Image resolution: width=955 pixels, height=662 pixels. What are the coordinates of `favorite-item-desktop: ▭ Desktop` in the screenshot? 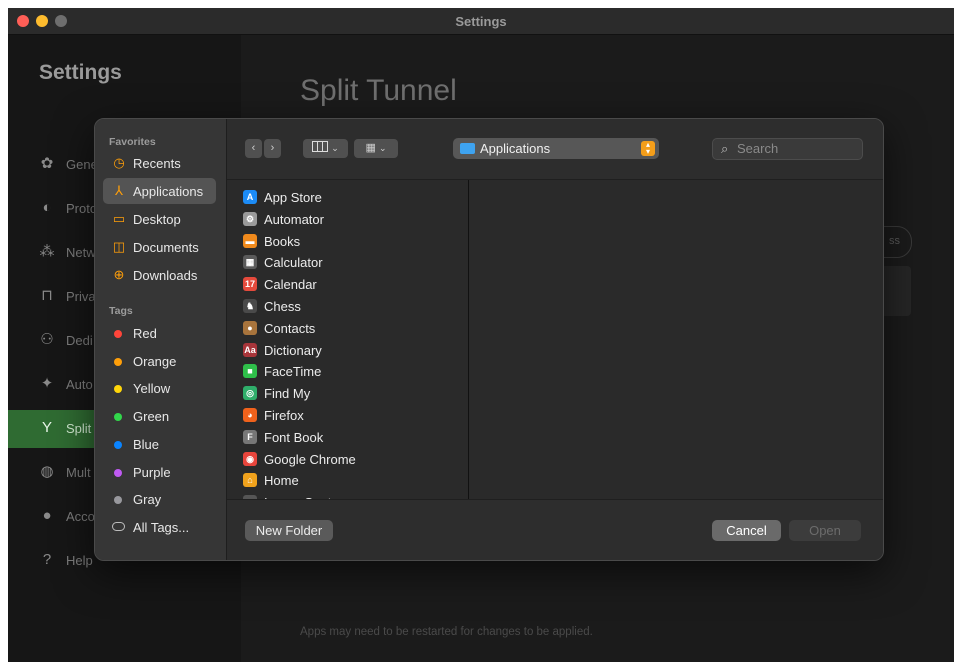 It's located at (159, 219).